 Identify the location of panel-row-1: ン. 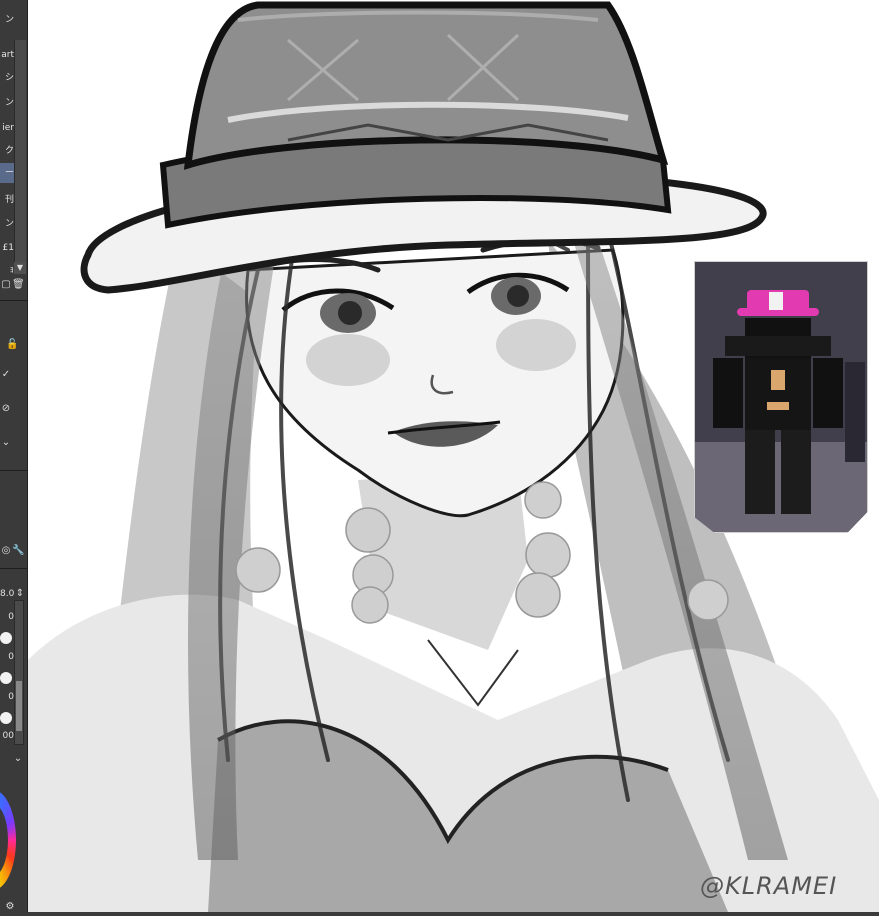
(7, 20).